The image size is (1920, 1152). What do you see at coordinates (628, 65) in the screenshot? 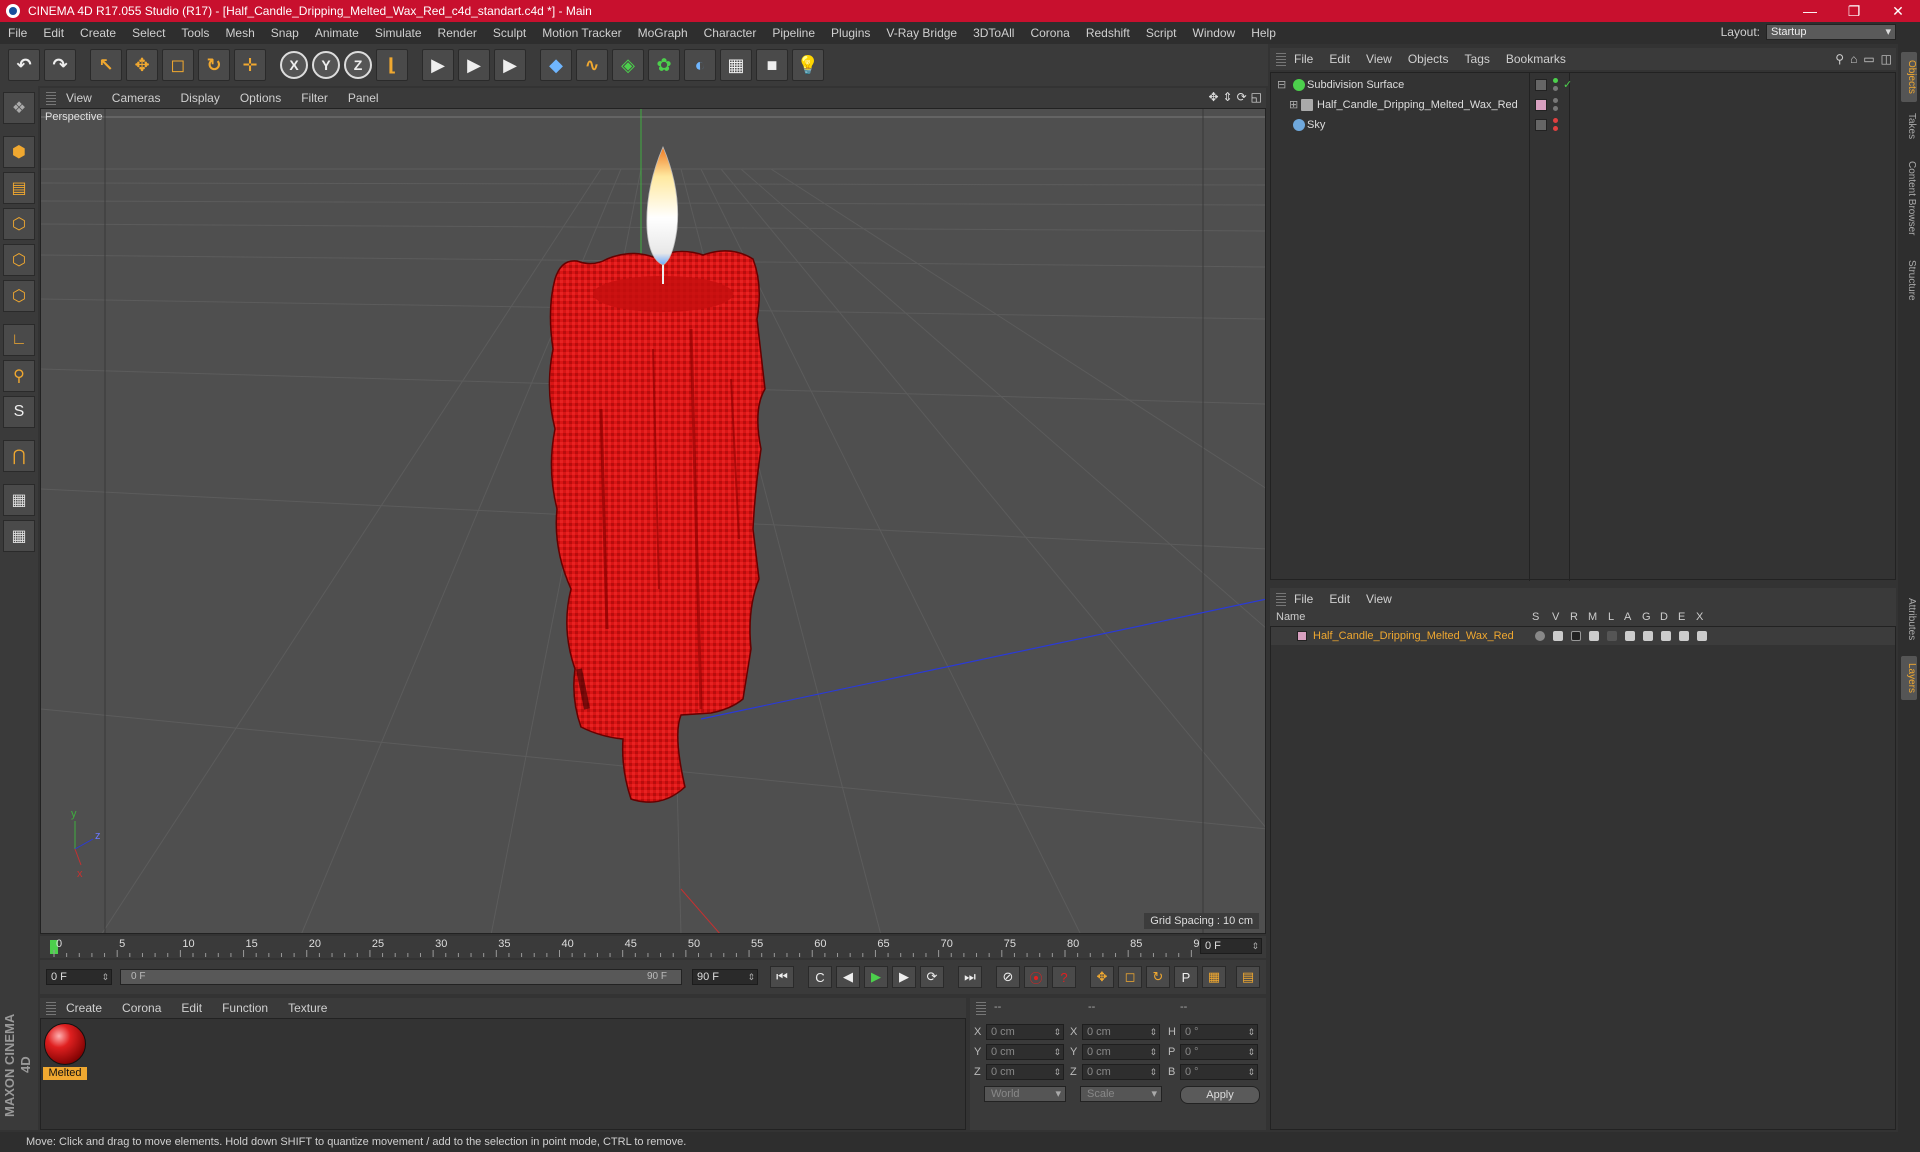
I see `subdivision-surface-button: ◈` at bounding box center [628, 65].